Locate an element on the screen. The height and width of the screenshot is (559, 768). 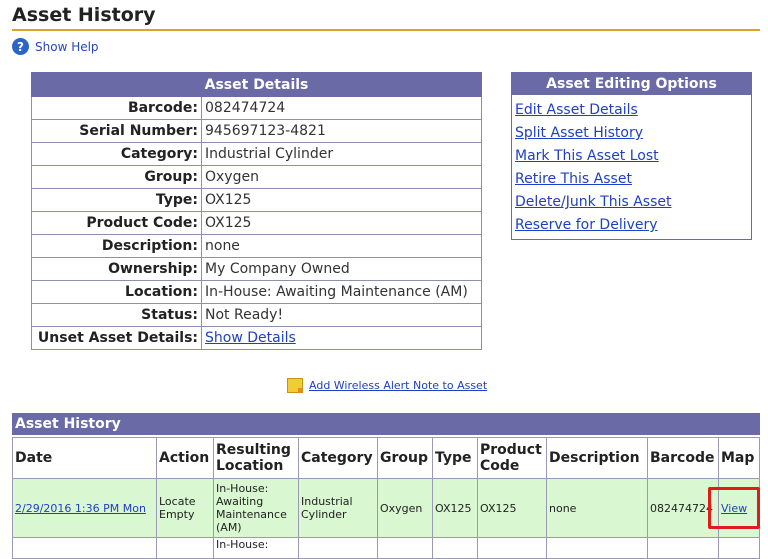
history-description is located at coordinates (597, 548).